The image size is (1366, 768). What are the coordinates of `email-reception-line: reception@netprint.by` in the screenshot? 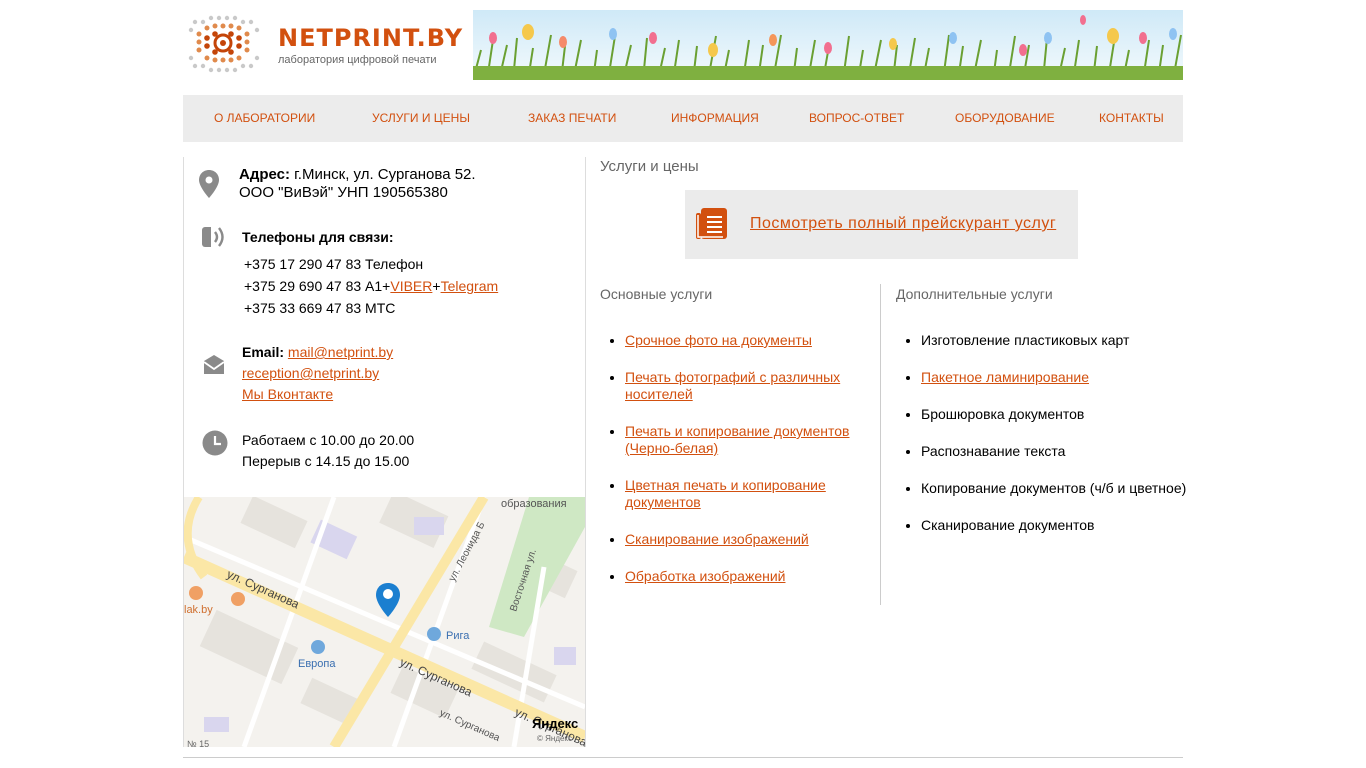 It's located at (310, 373).